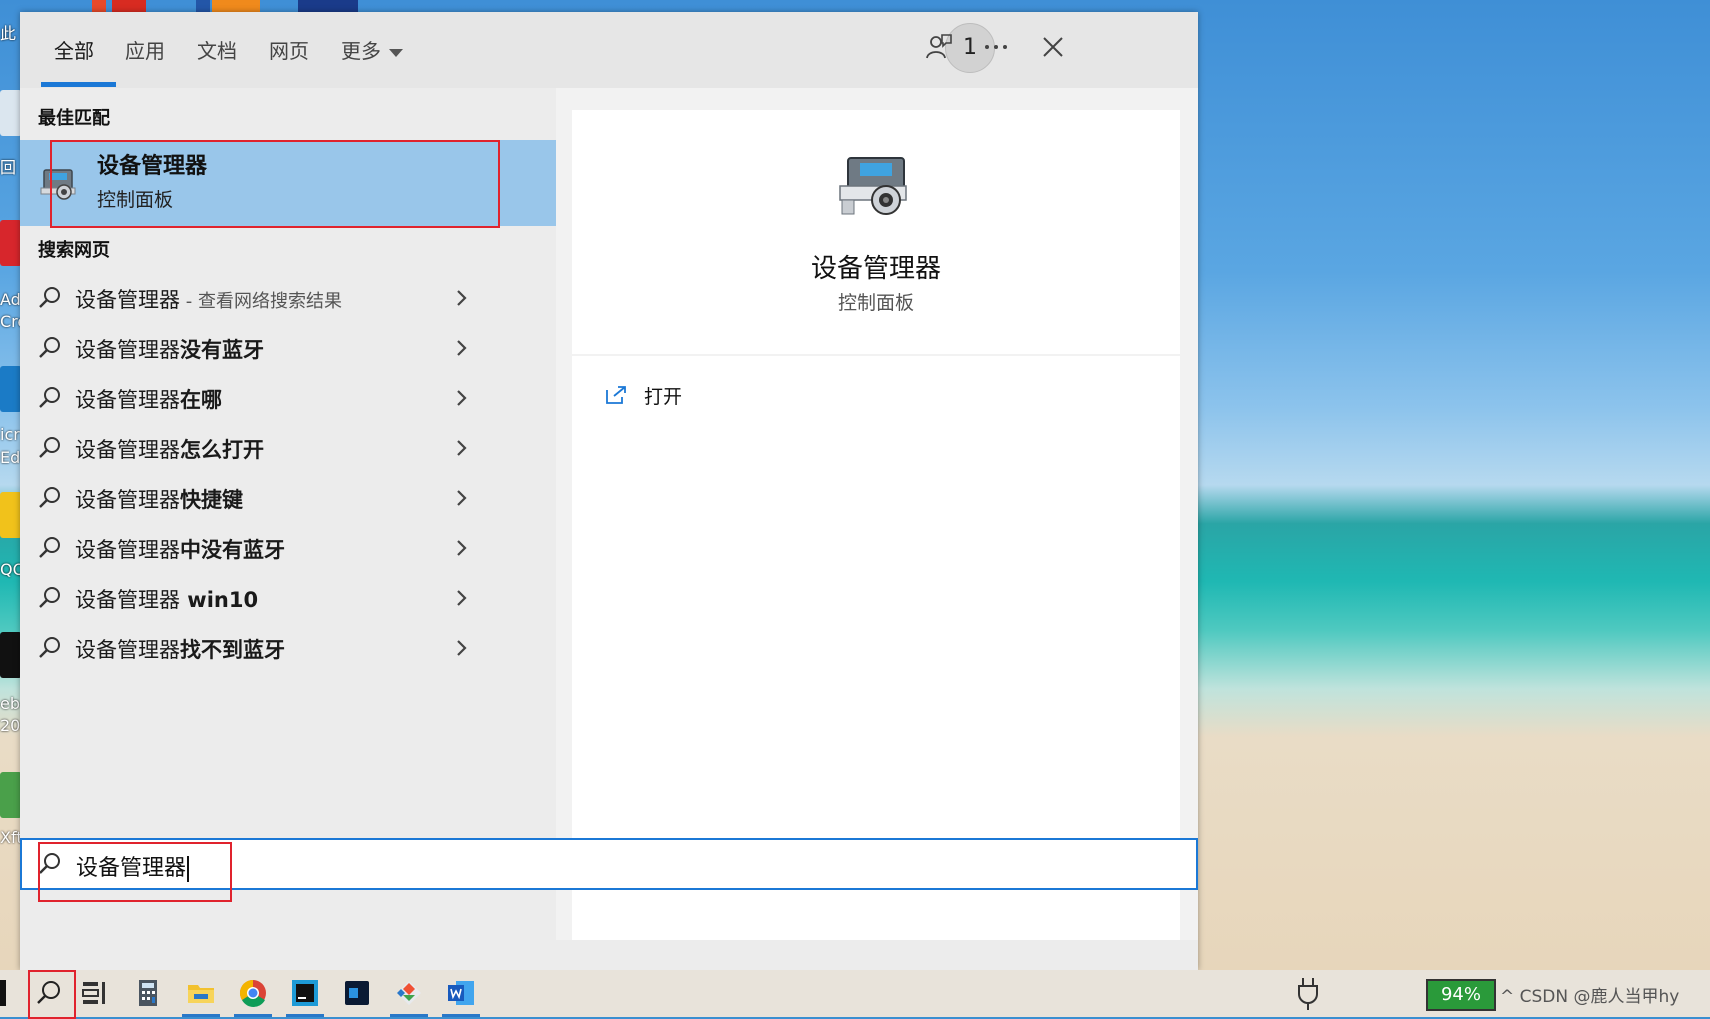 The image size is (1710, 1019). What do you see at coordinates (875, 303) in the screenshot?
I see `preview-subtitle: 控制面板` at bounding box center [875, 303].